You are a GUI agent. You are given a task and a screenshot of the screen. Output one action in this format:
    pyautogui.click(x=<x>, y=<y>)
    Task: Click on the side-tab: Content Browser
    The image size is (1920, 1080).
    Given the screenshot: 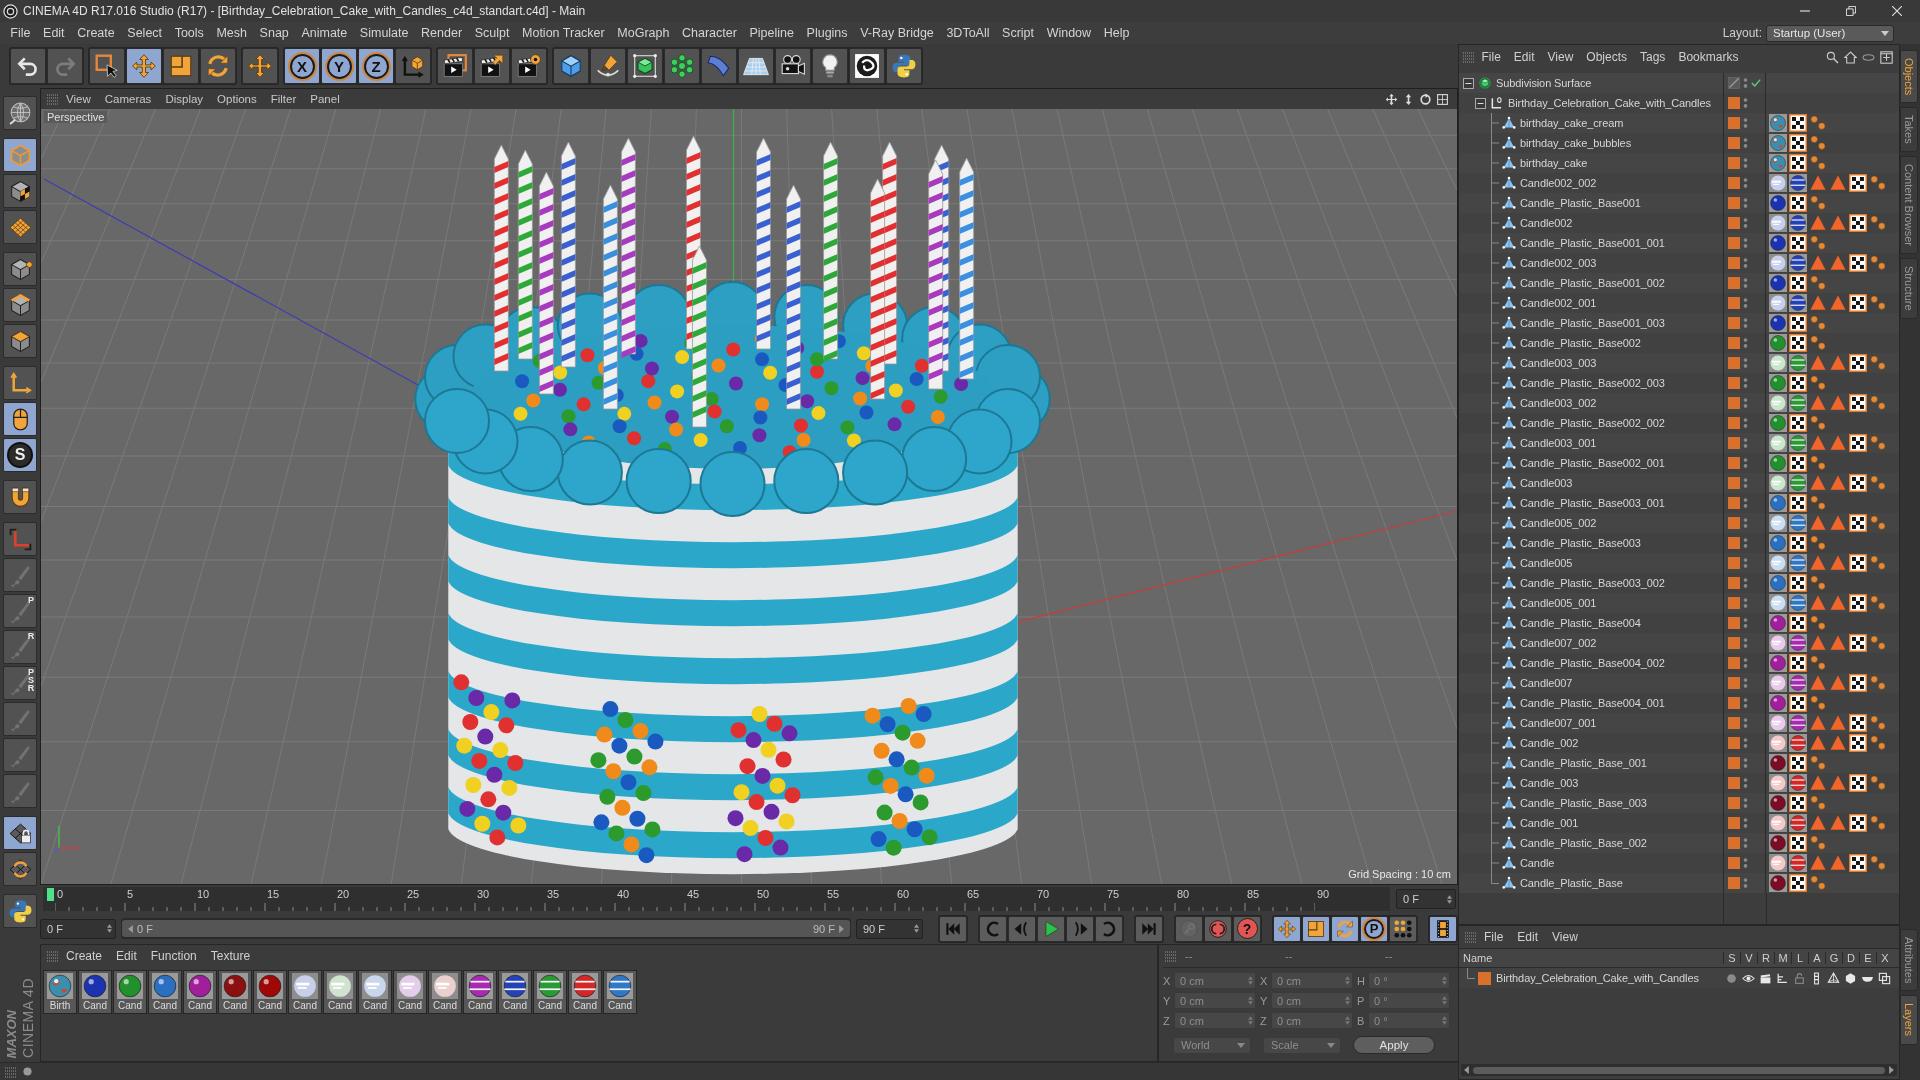 What is the action you would take?
    pyautogui.click(x=1909, y=205)
    